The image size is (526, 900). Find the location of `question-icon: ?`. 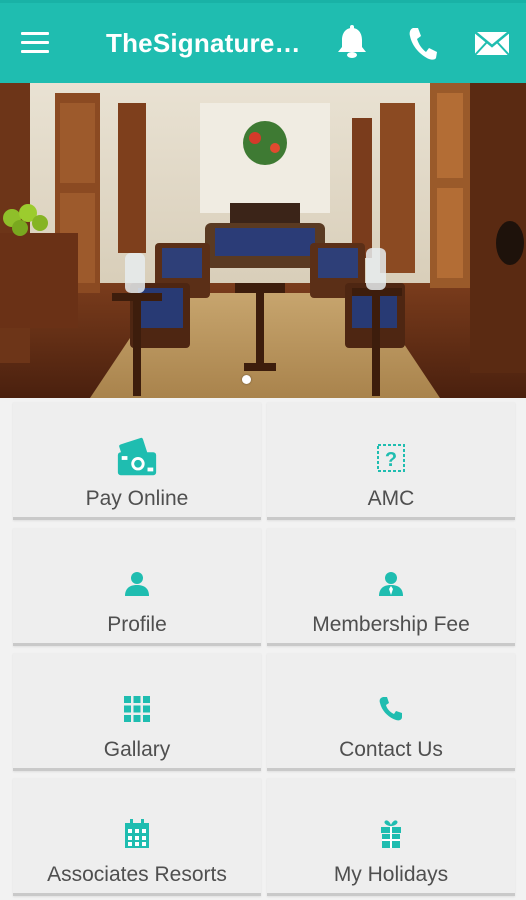

question-icon: ? is located at coordinates (391, 458).